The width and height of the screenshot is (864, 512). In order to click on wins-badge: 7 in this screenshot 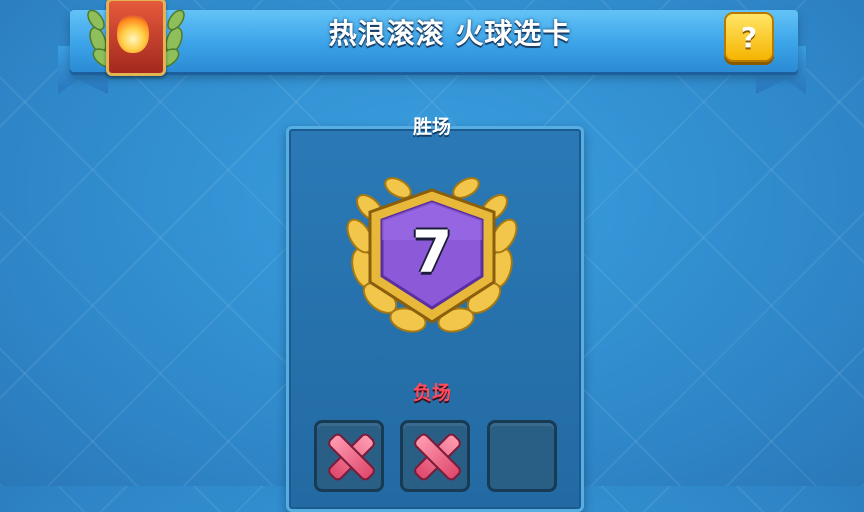, I will do `click(432, 258)`.